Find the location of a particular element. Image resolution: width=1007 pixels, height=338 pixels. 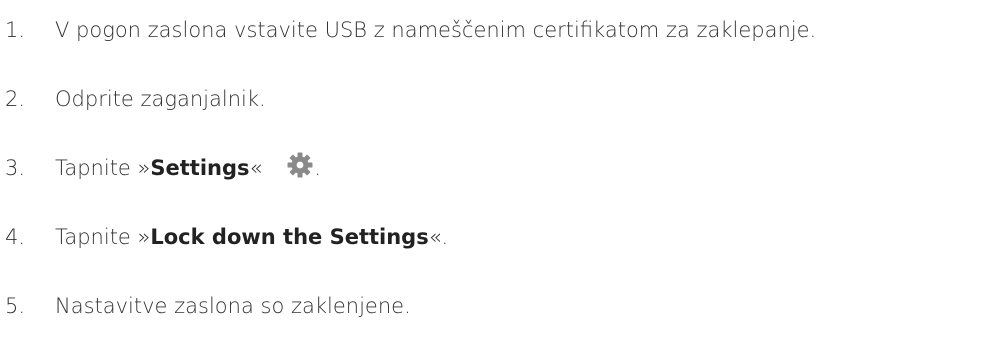

step-number: 5. is located at coordinates (15, 306).